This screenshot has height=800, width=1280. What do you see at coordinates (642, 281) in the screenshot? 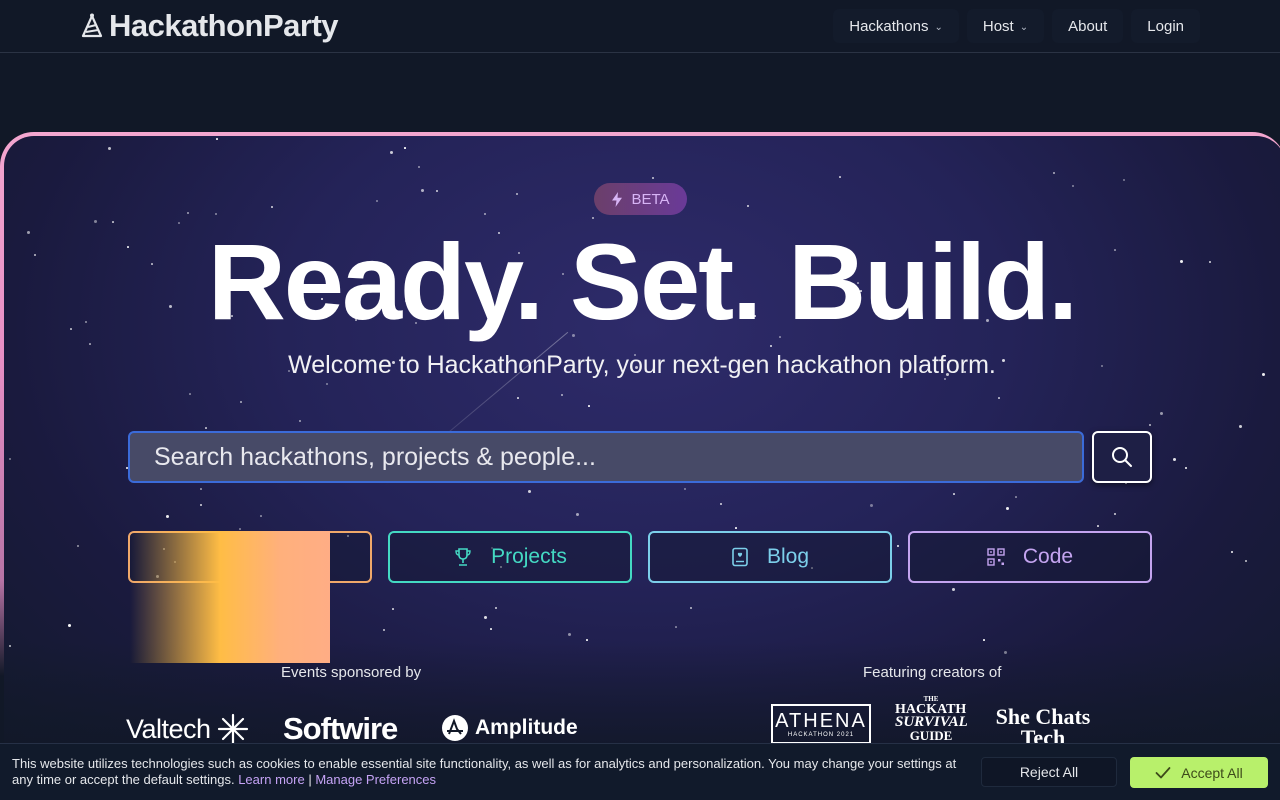
I see `hero-title: Ready. Set. Build.` at bounding box center [642, 281].